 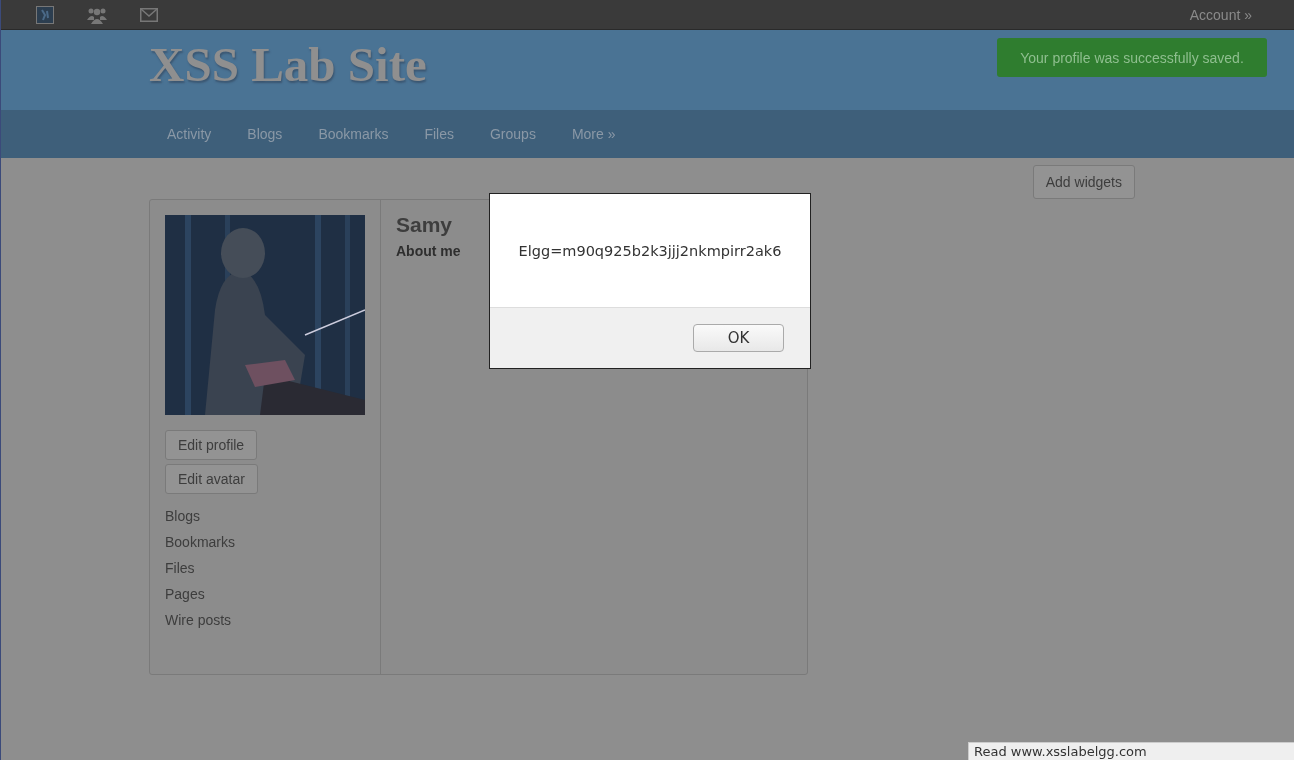 I want to click on nav-link: Bookmarks, so click(x=353, y=134).